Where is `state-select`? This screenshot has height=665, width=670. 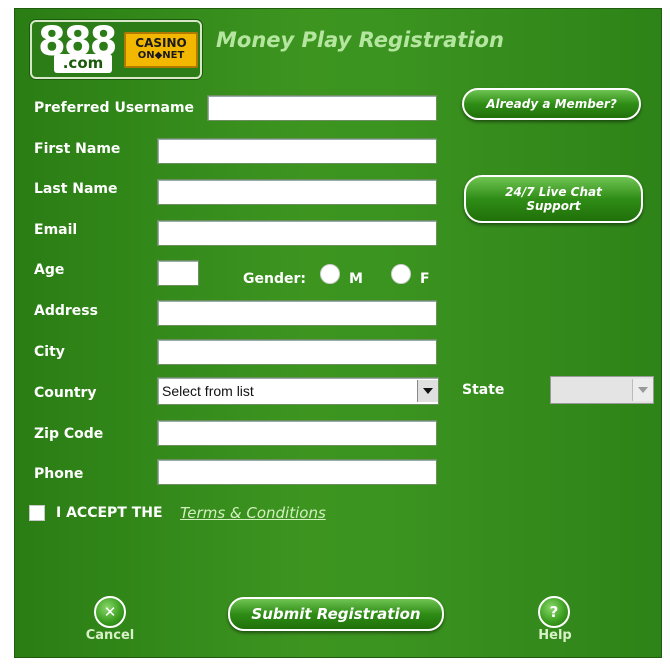 state-select is located at coordinates (602, 390).